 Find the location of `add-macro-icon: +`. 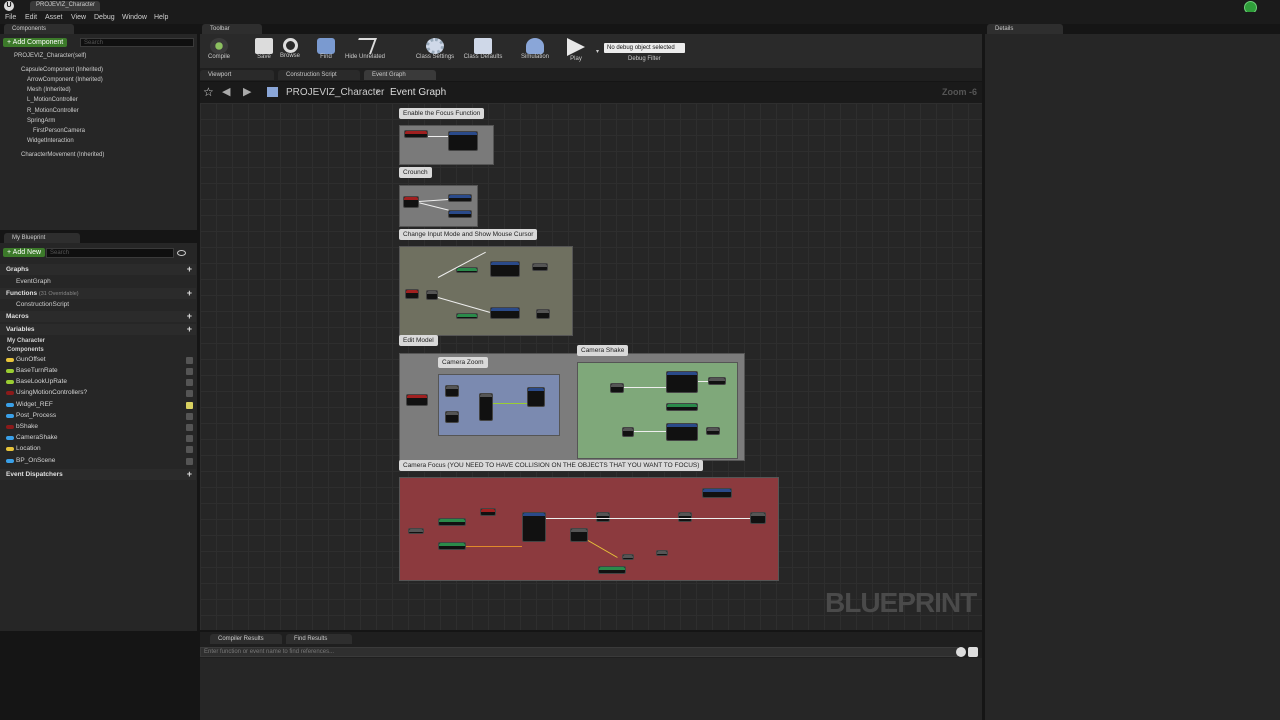

add-macro-icon: + is located at coordinates (189, 316).